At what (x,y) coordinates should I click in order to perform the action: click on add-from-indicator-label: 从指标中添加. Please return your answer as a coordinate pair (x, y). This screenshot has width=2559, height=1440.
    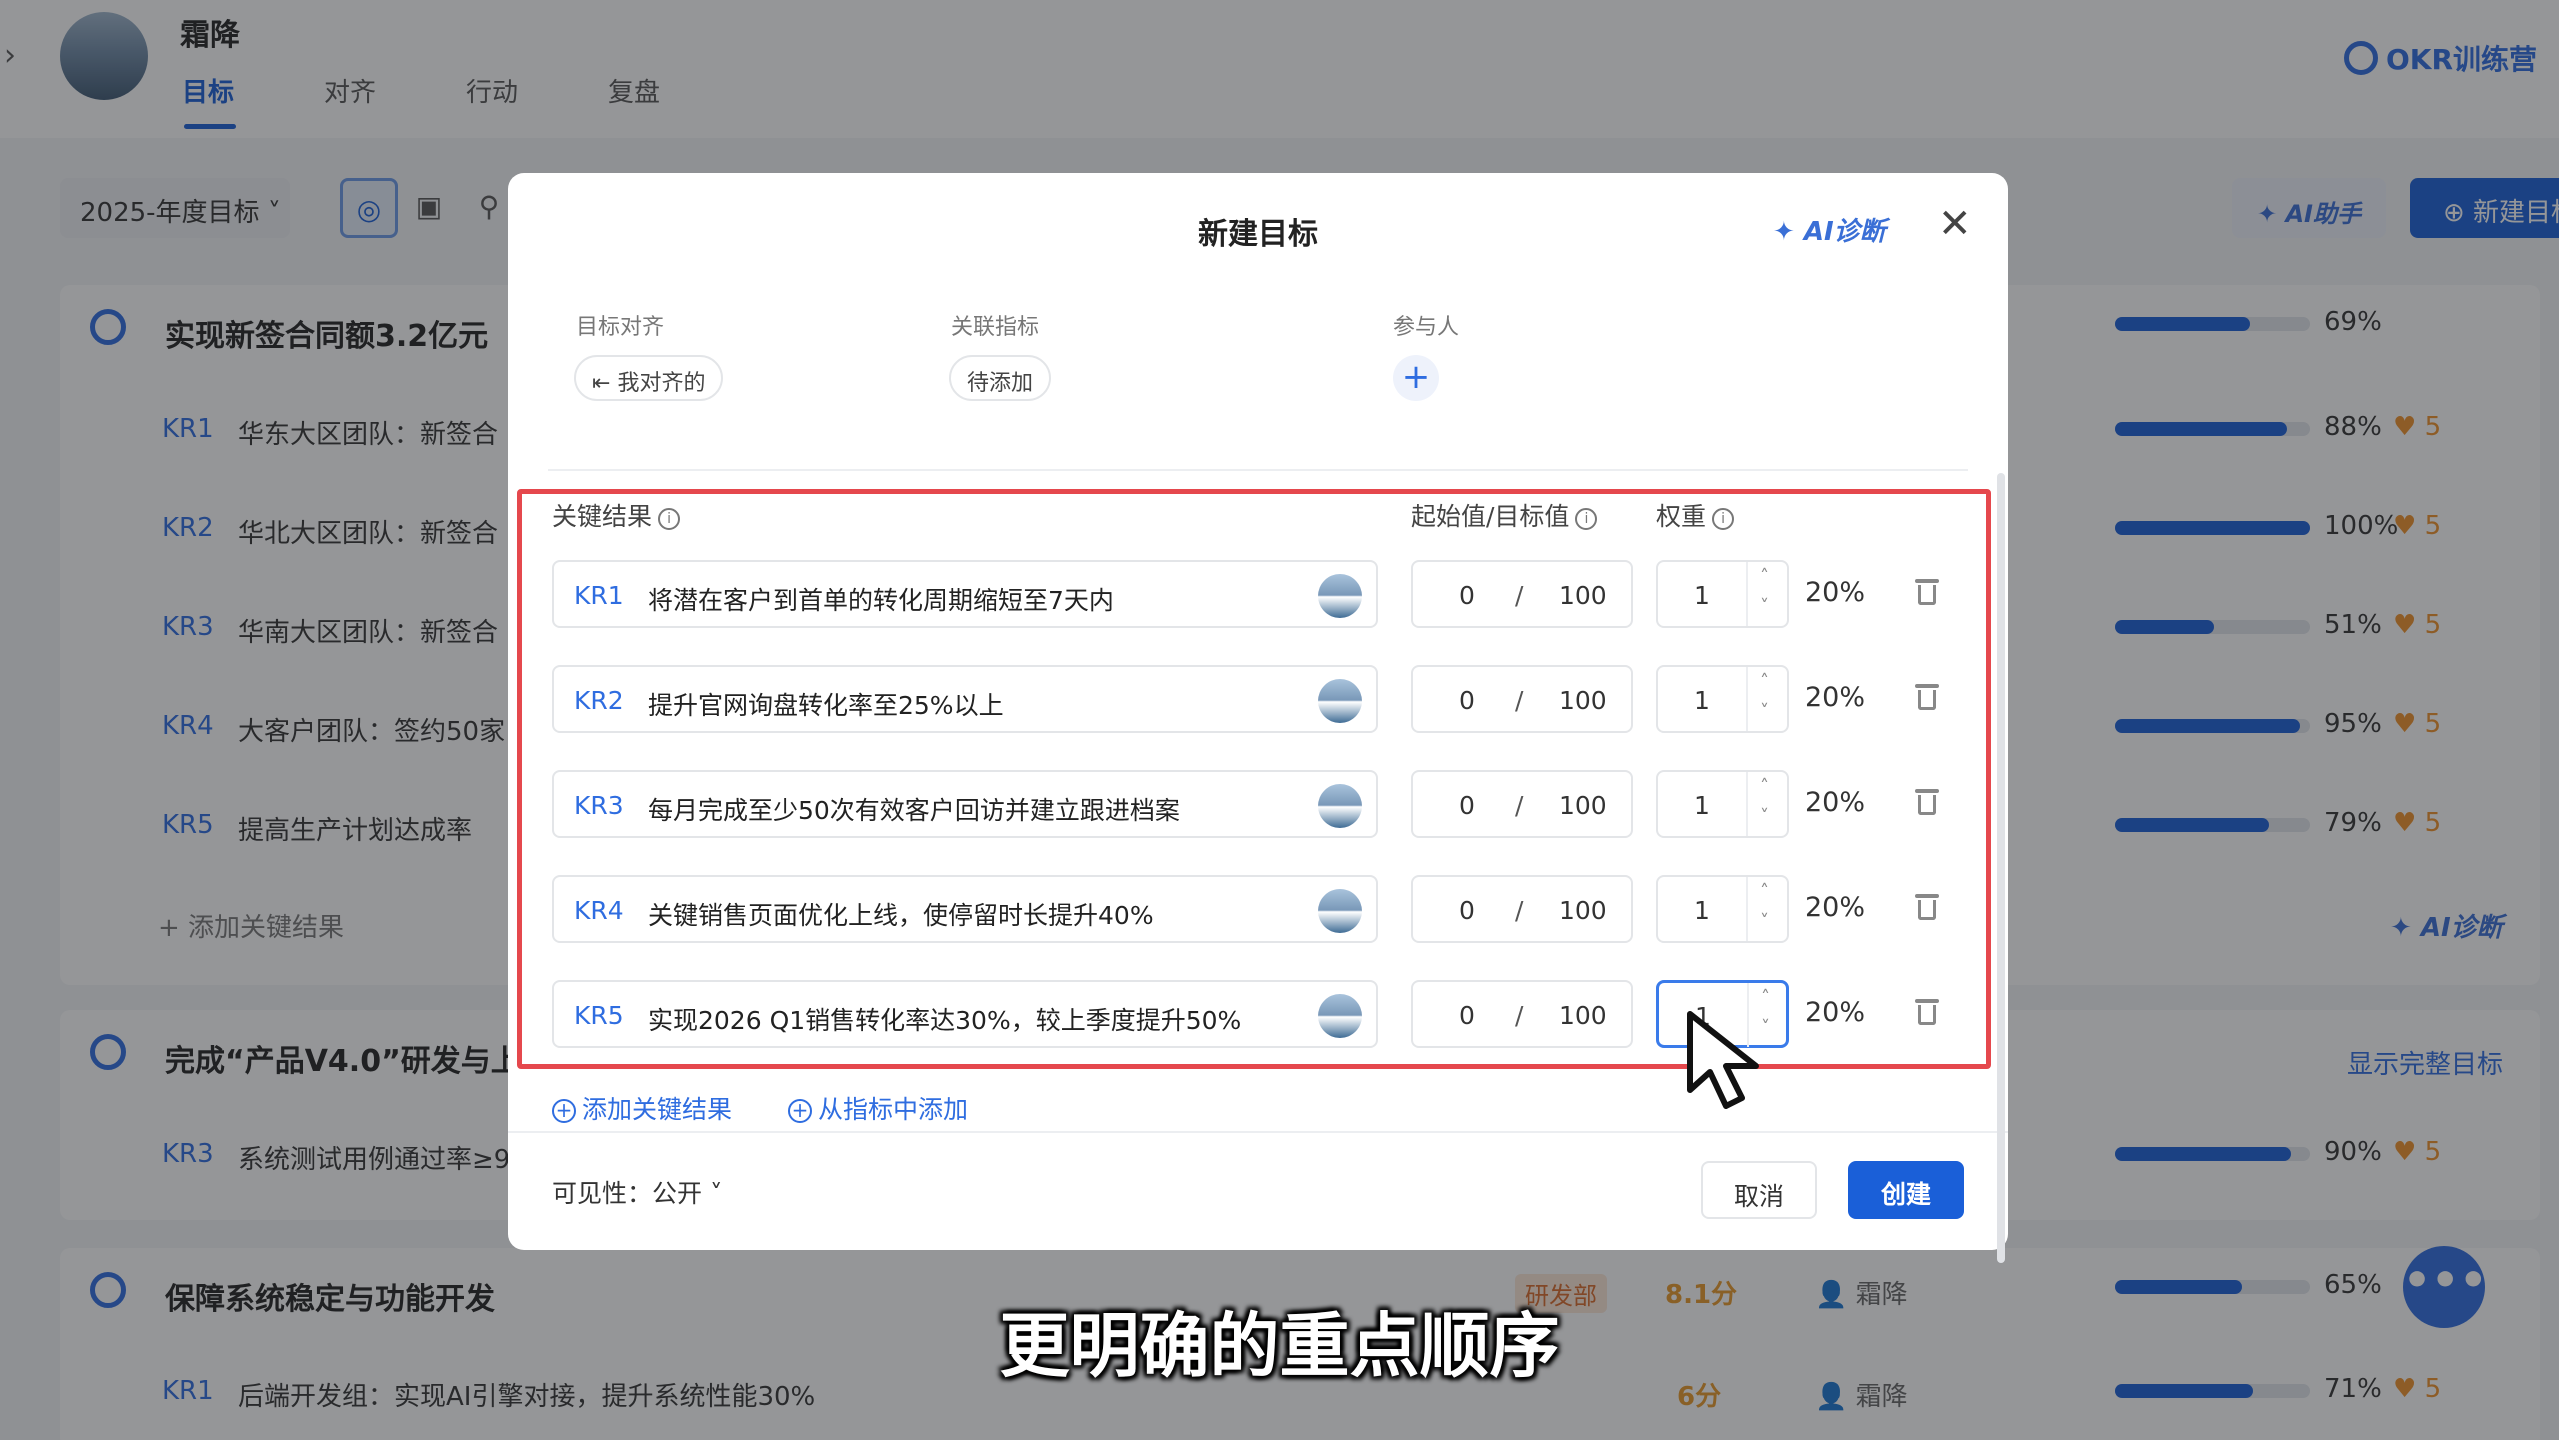
    Looking at the image, I should click on (893, 1109).